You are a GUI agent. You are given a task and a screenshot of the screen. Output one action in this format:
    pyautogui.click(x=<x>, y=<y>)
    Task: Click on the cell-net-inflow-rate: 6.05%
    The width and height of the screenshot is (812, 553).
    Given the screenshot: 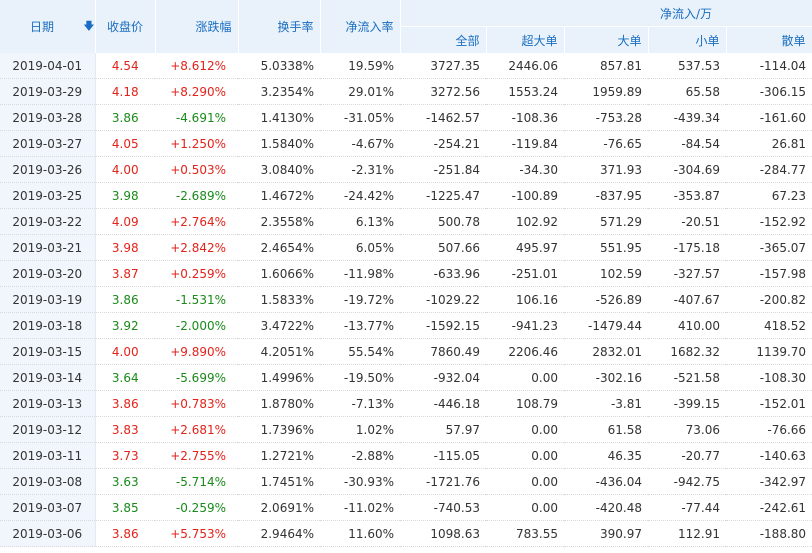 What is the action you would take?
    pyautogui.click(x=360, y=247)
    